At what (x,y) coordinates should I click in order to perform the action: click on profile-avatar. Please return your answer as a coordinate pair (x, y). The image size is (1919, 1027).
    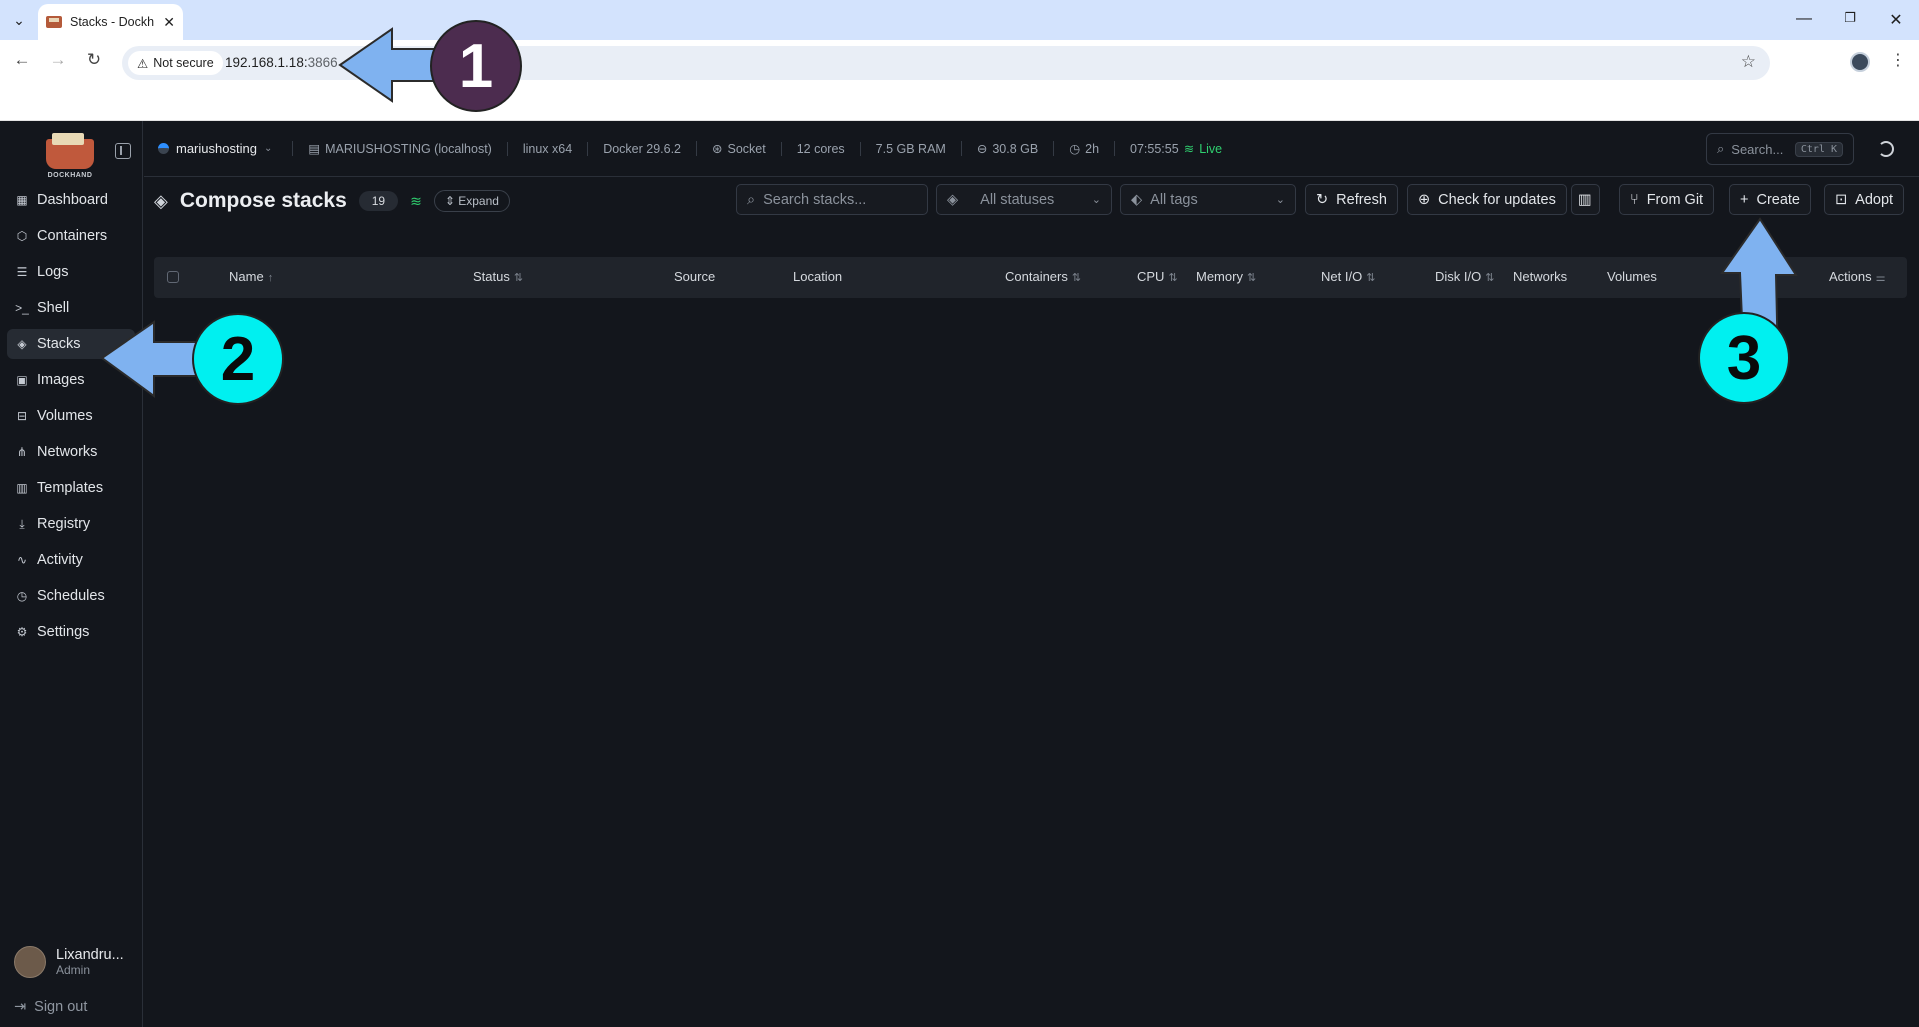
    Looking at the image, I should click on (1860, 62).